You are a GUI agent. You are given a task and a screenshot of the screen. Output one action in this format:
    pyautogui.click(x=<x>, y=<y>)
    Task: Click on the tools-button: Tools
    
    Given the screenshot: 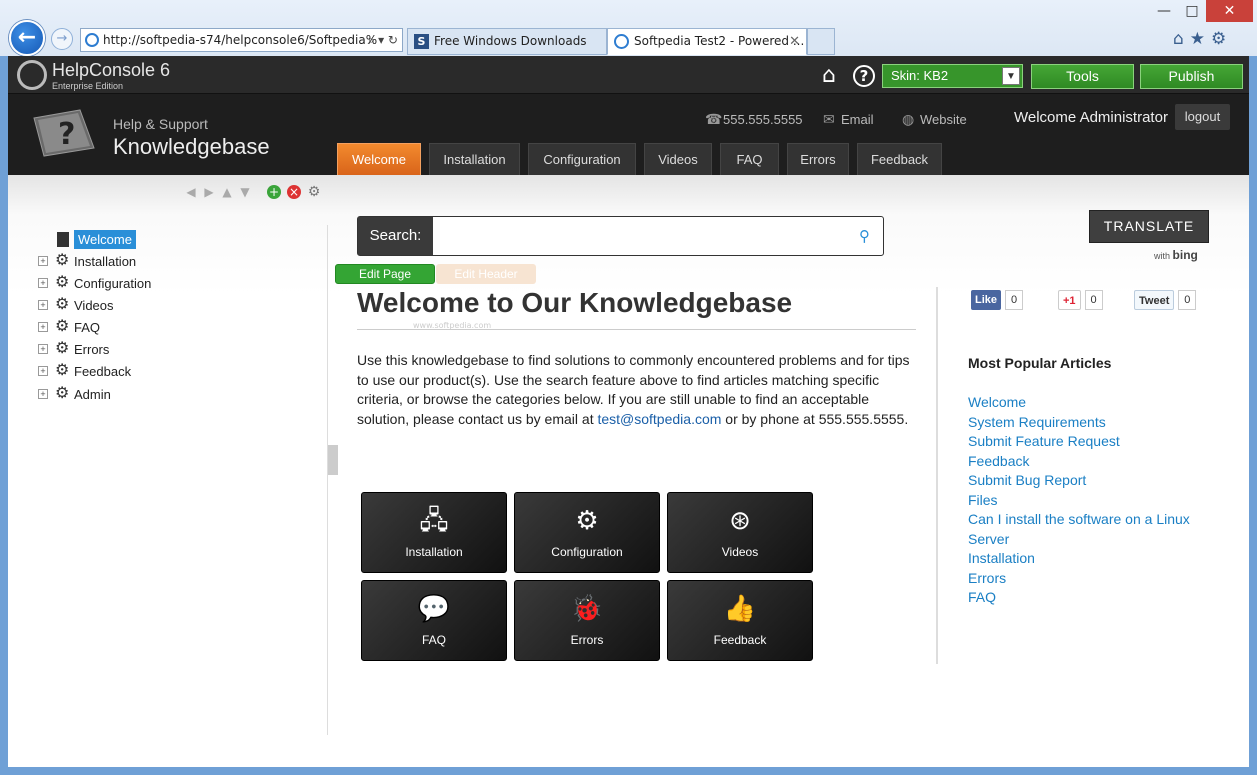 What is the action you would take?
    pyautogui.click(x=1082, y=76)
    